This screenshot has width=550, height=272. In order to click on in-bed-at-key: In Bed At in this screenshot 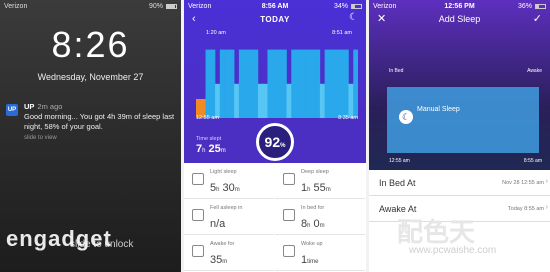, I will do `click(397, 183)`.